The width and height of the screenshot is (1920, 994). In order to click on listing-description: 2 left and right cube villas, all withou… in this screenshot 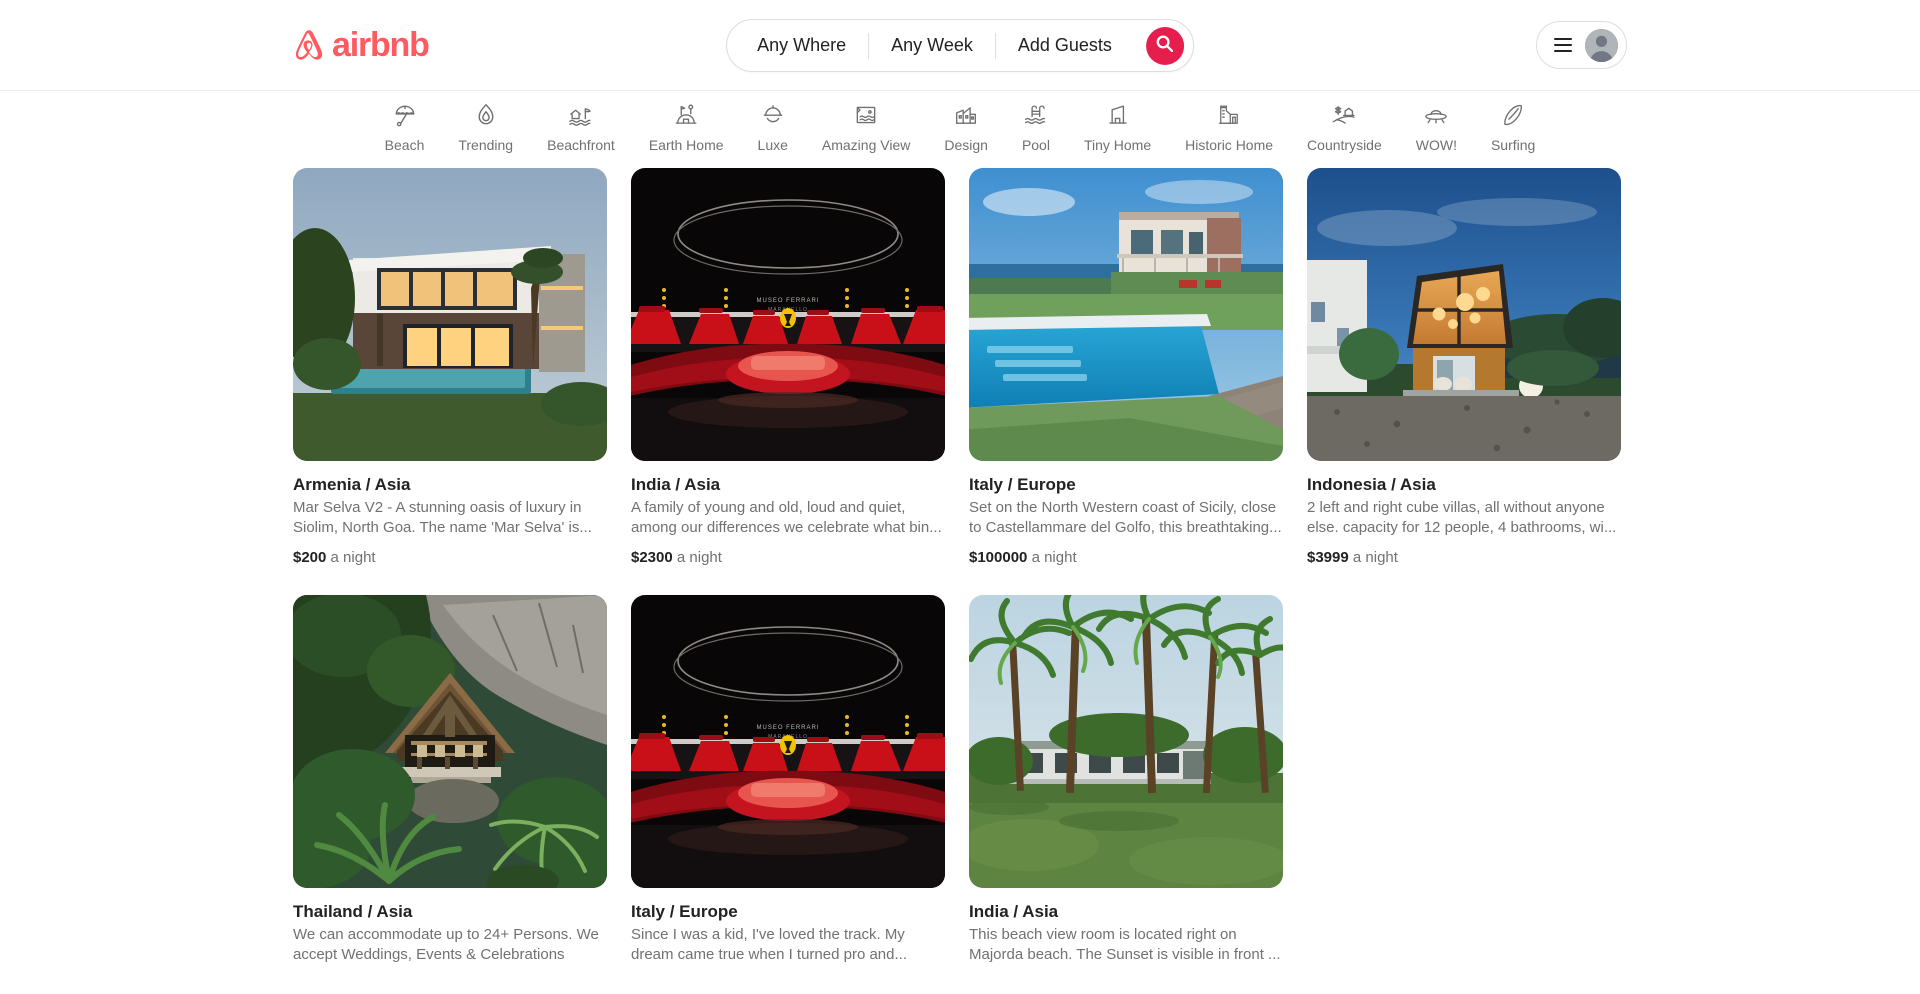, I will do `click(1462, 518)`.